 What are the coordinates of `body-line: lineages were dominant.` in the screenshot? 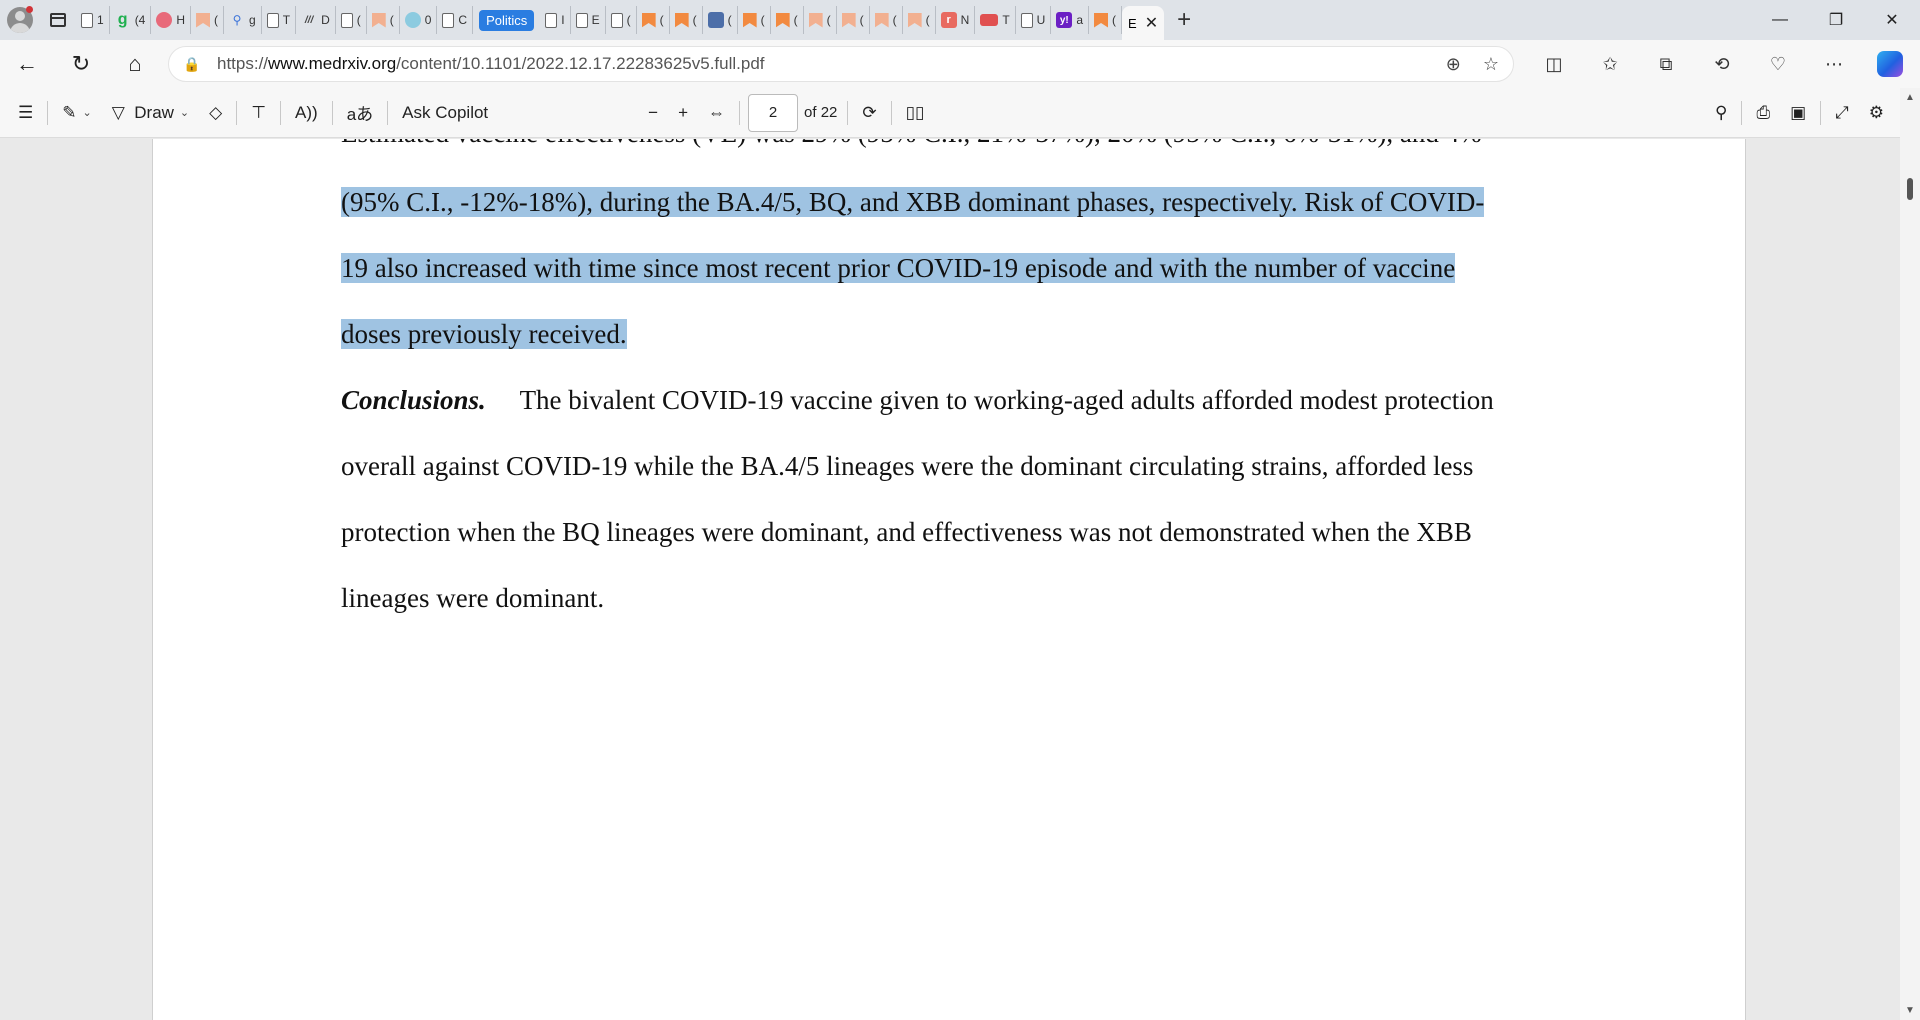 It's located at (473, 598).